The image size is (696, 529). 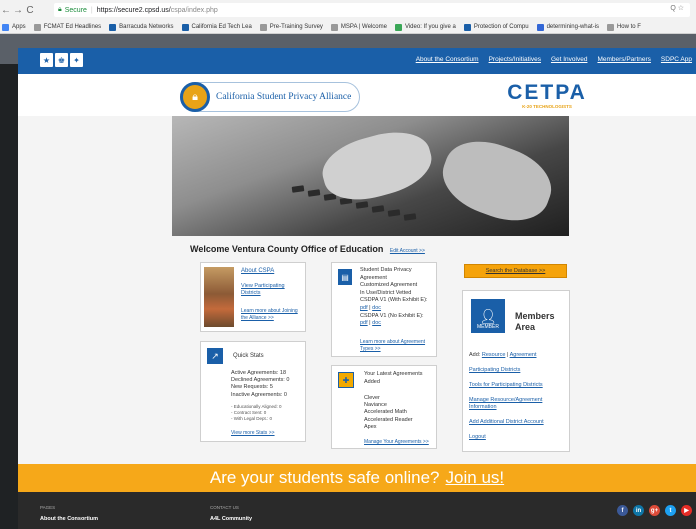 I want to click on about-cspa-link: About CSPA, so click(x=257, y=271).